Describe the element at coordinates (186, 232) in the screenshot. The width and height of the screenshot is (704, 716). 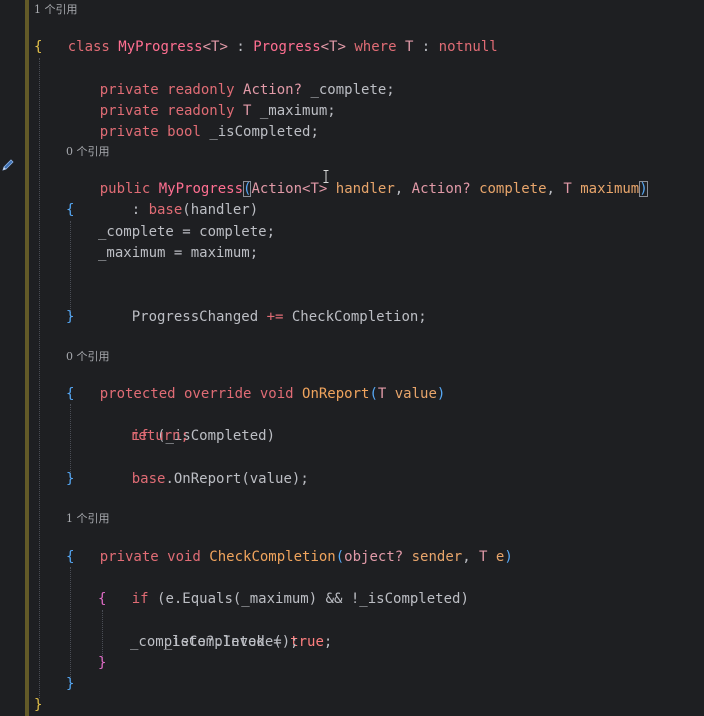
I see `code-line-statement: _complete = complete;` at that location.